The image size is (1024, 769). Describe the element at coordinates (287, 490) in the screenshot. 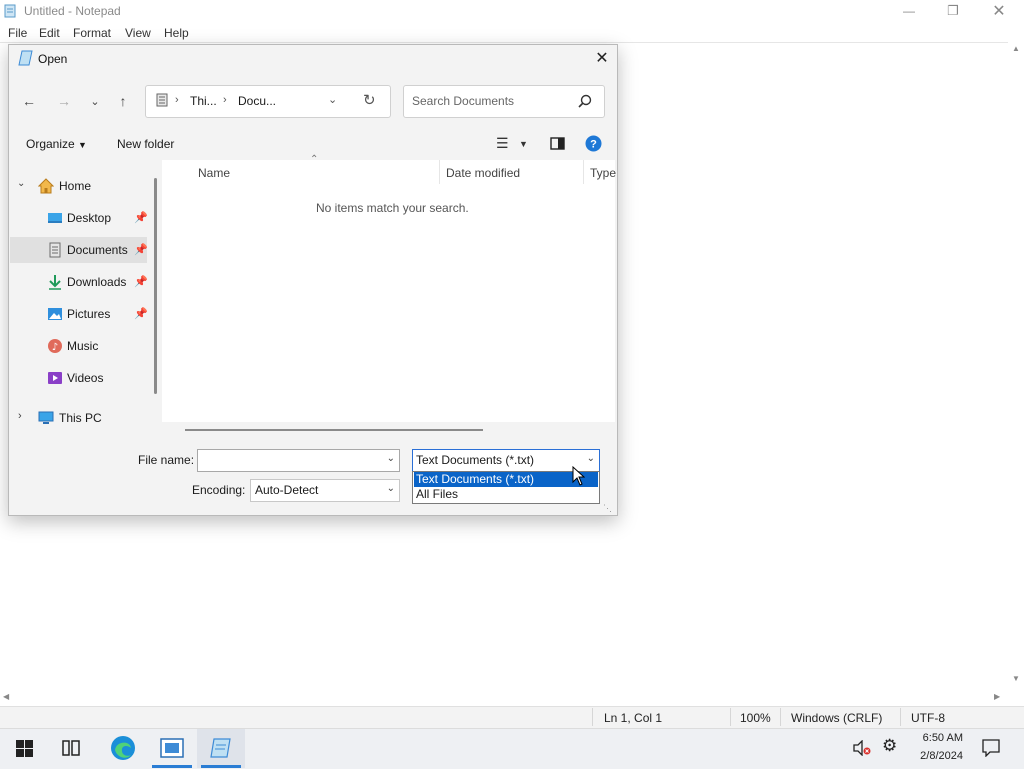

I see `encoding-value: Auto-Detect` at that location.